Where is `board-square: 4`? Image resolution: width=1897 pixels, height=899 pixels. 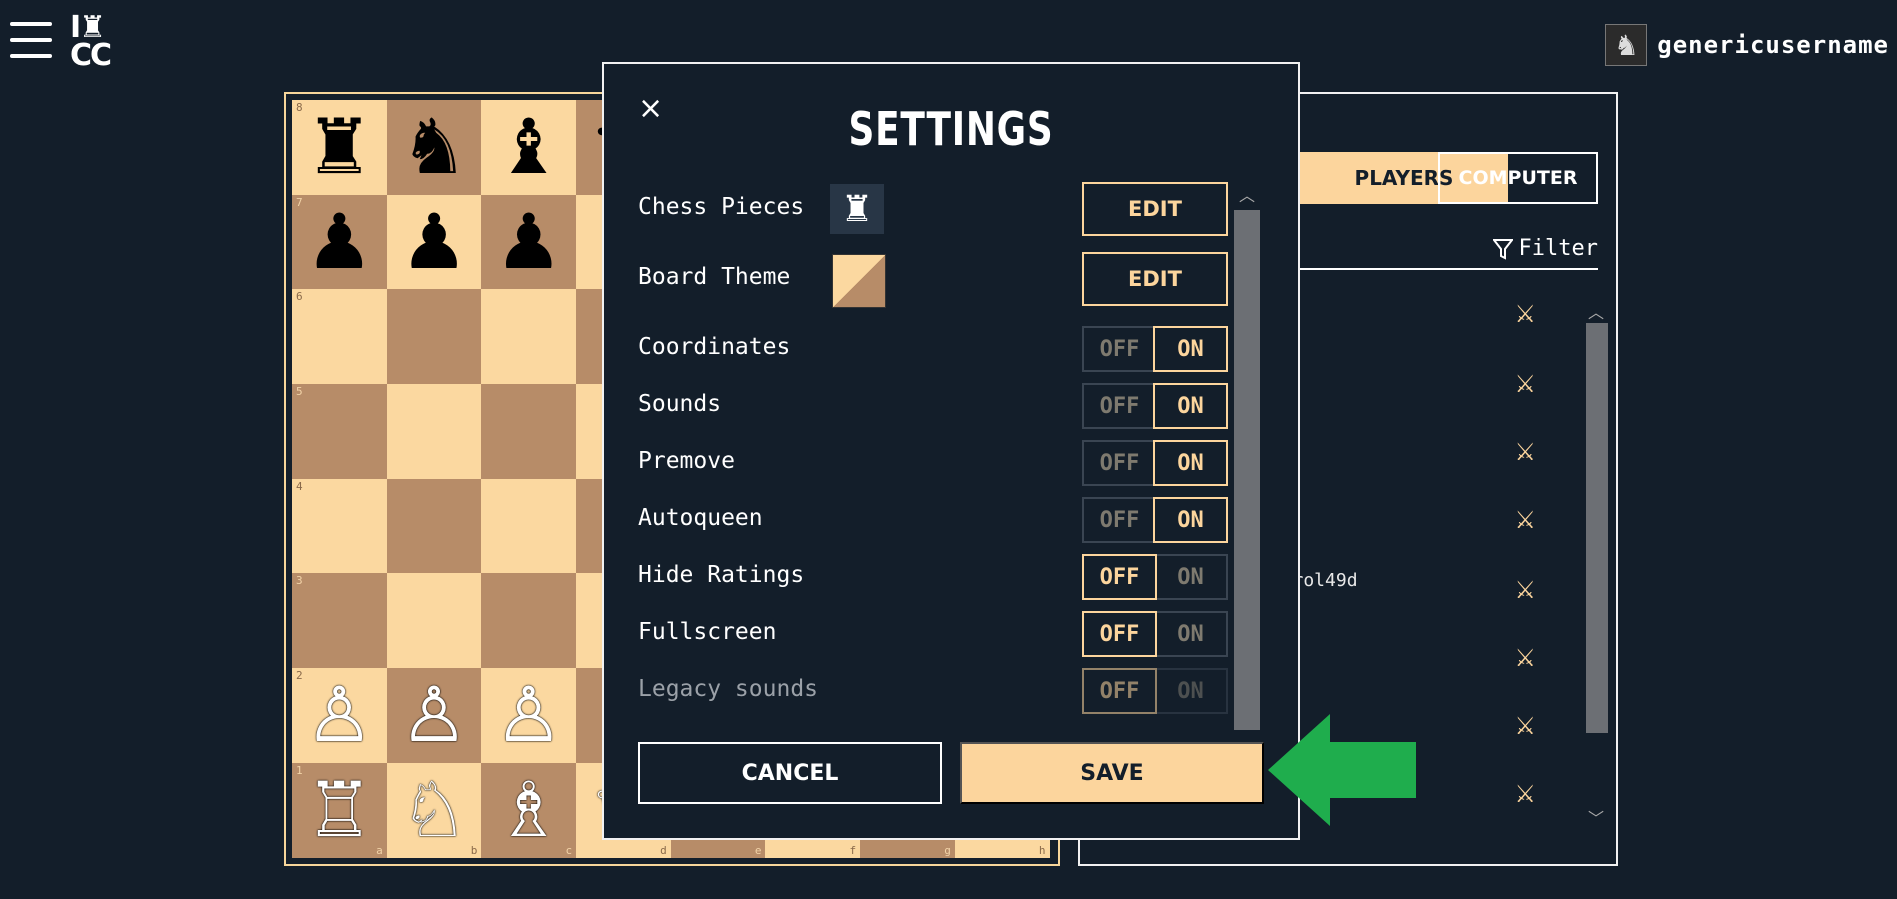 board-square: 4 is located at coordinates (339, 526).